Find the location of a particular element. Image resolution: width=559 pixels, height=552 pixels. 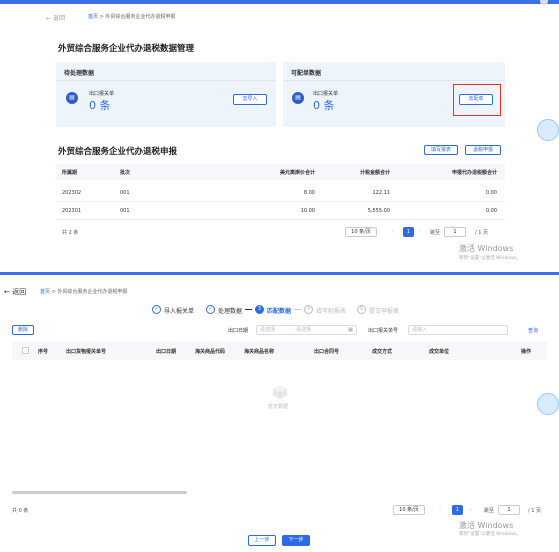

horizontal-scrollbar is located at coordinates (99, 492).